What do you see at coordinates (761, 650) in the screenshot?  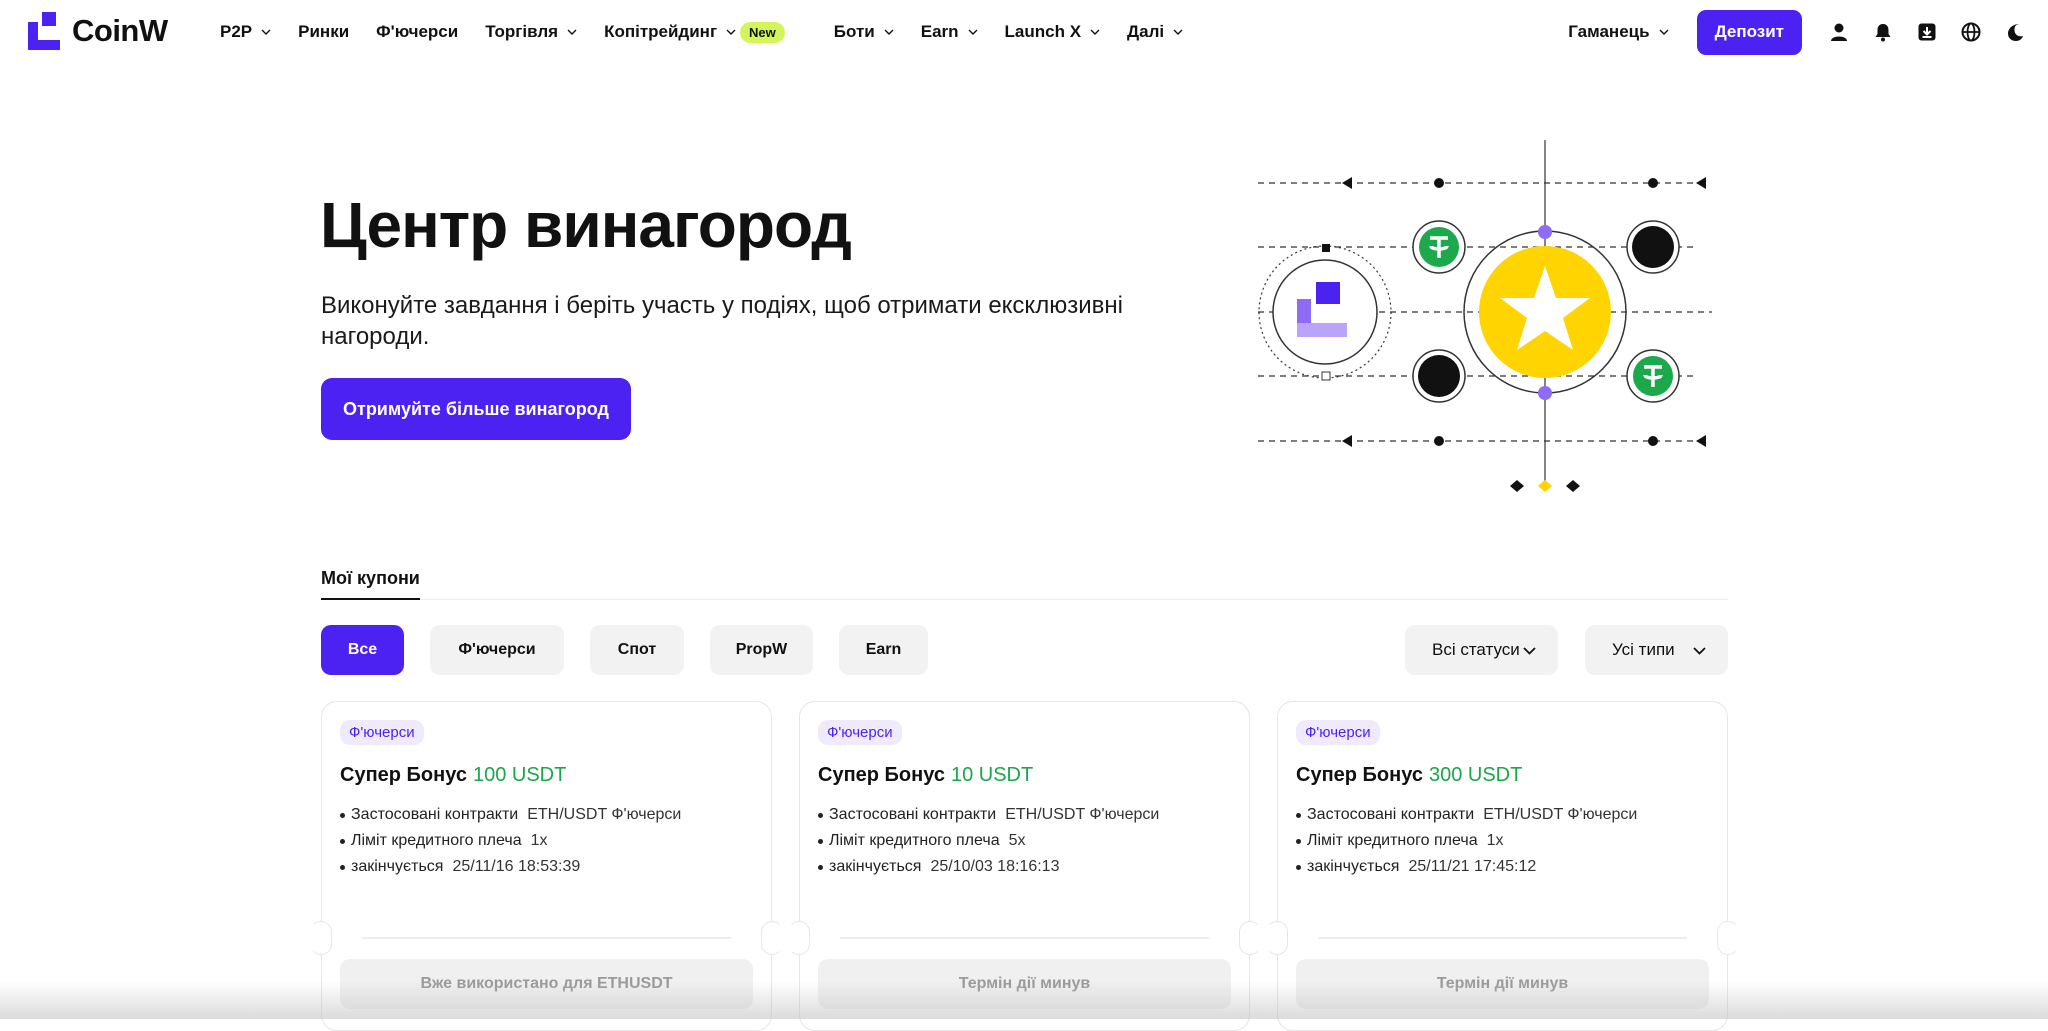 I see `filter-chip-propw: PropW` at bounding box center [761, 650].